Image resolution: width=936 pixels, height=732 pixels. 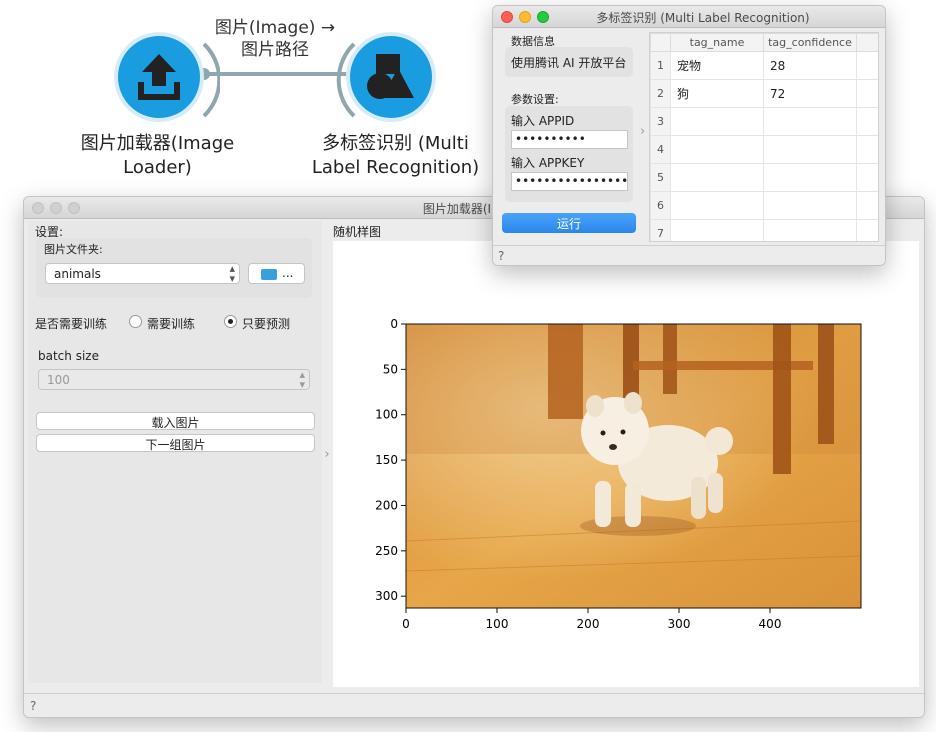 What do you see at coordinates (810, 93) in the screenshot?
I see `cell-tag-confidence: 72` at bounding box center [810, 93].